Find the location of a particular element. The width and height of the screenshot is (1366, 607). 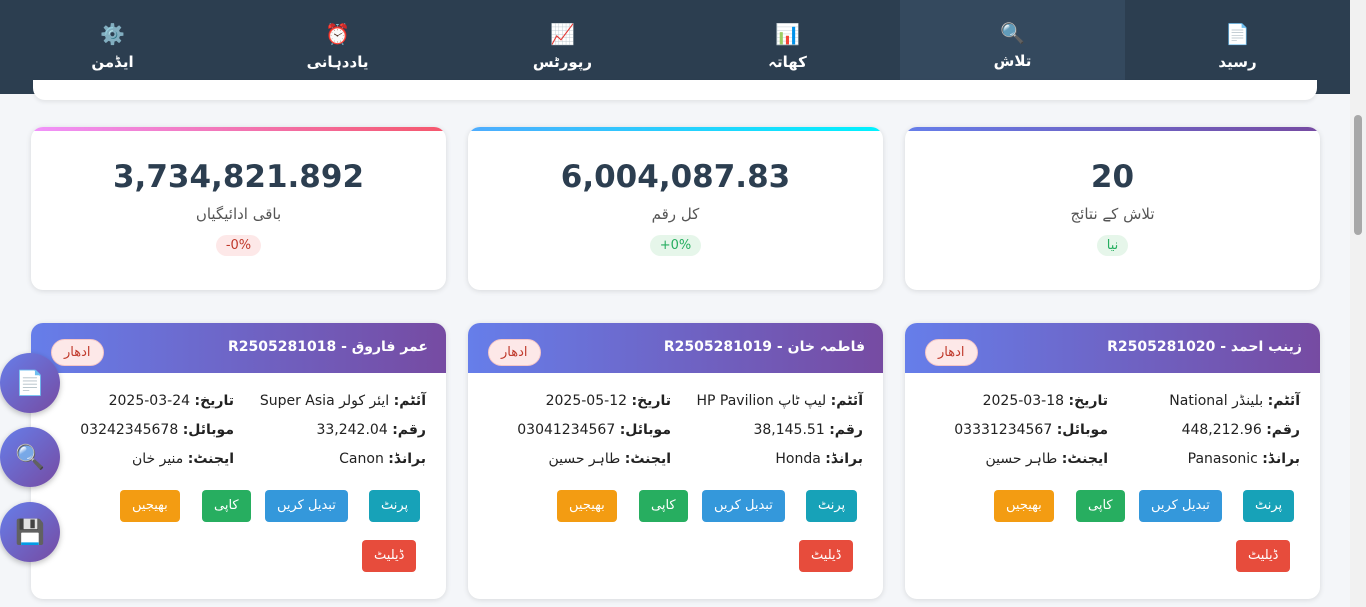

item-row: آئٹم: ایئر کولر Super Asia is located at coordinates (343, 401).